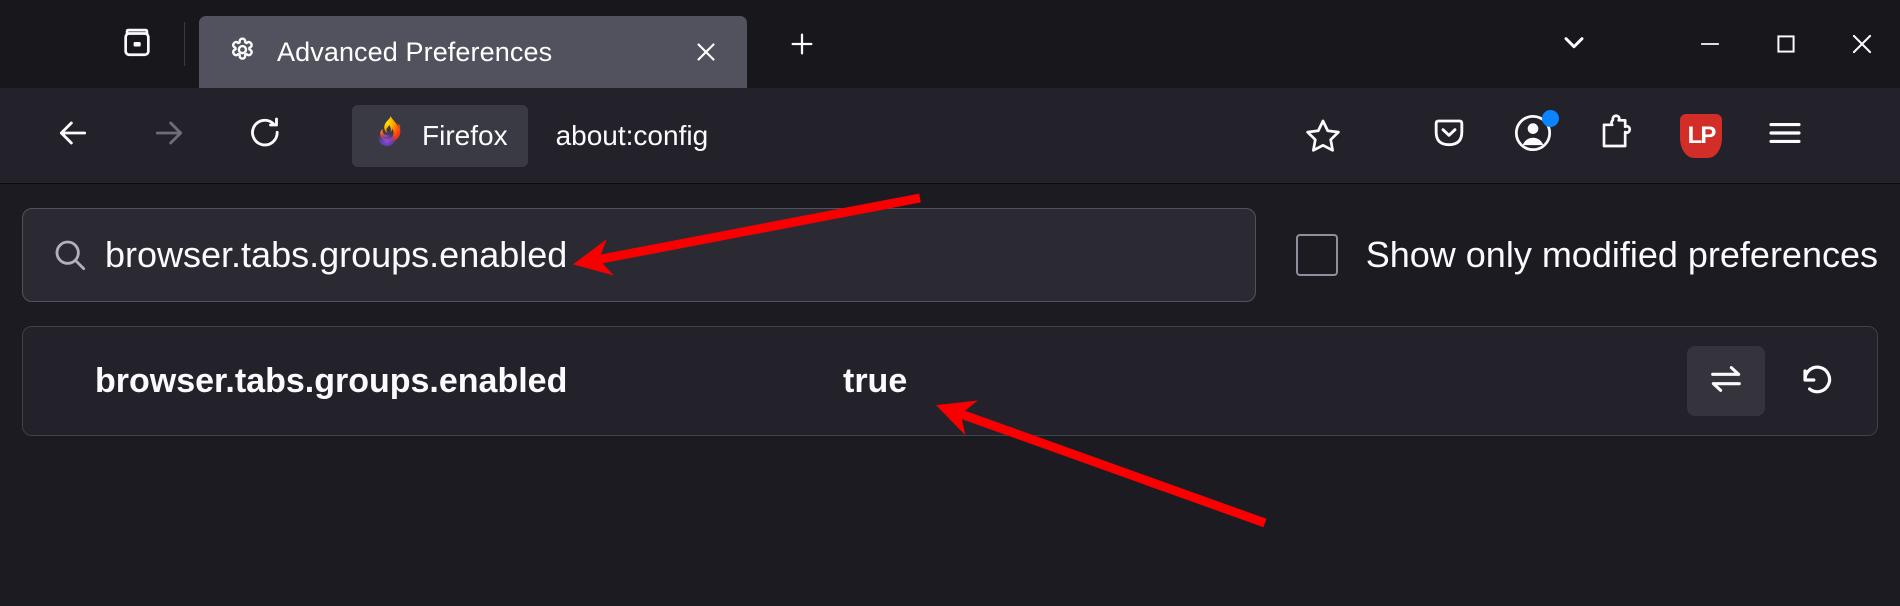  What do you see at coordinates (632, 136) in the screenshot?
I see `url-text: about:config` at bounding box center [632, 136].